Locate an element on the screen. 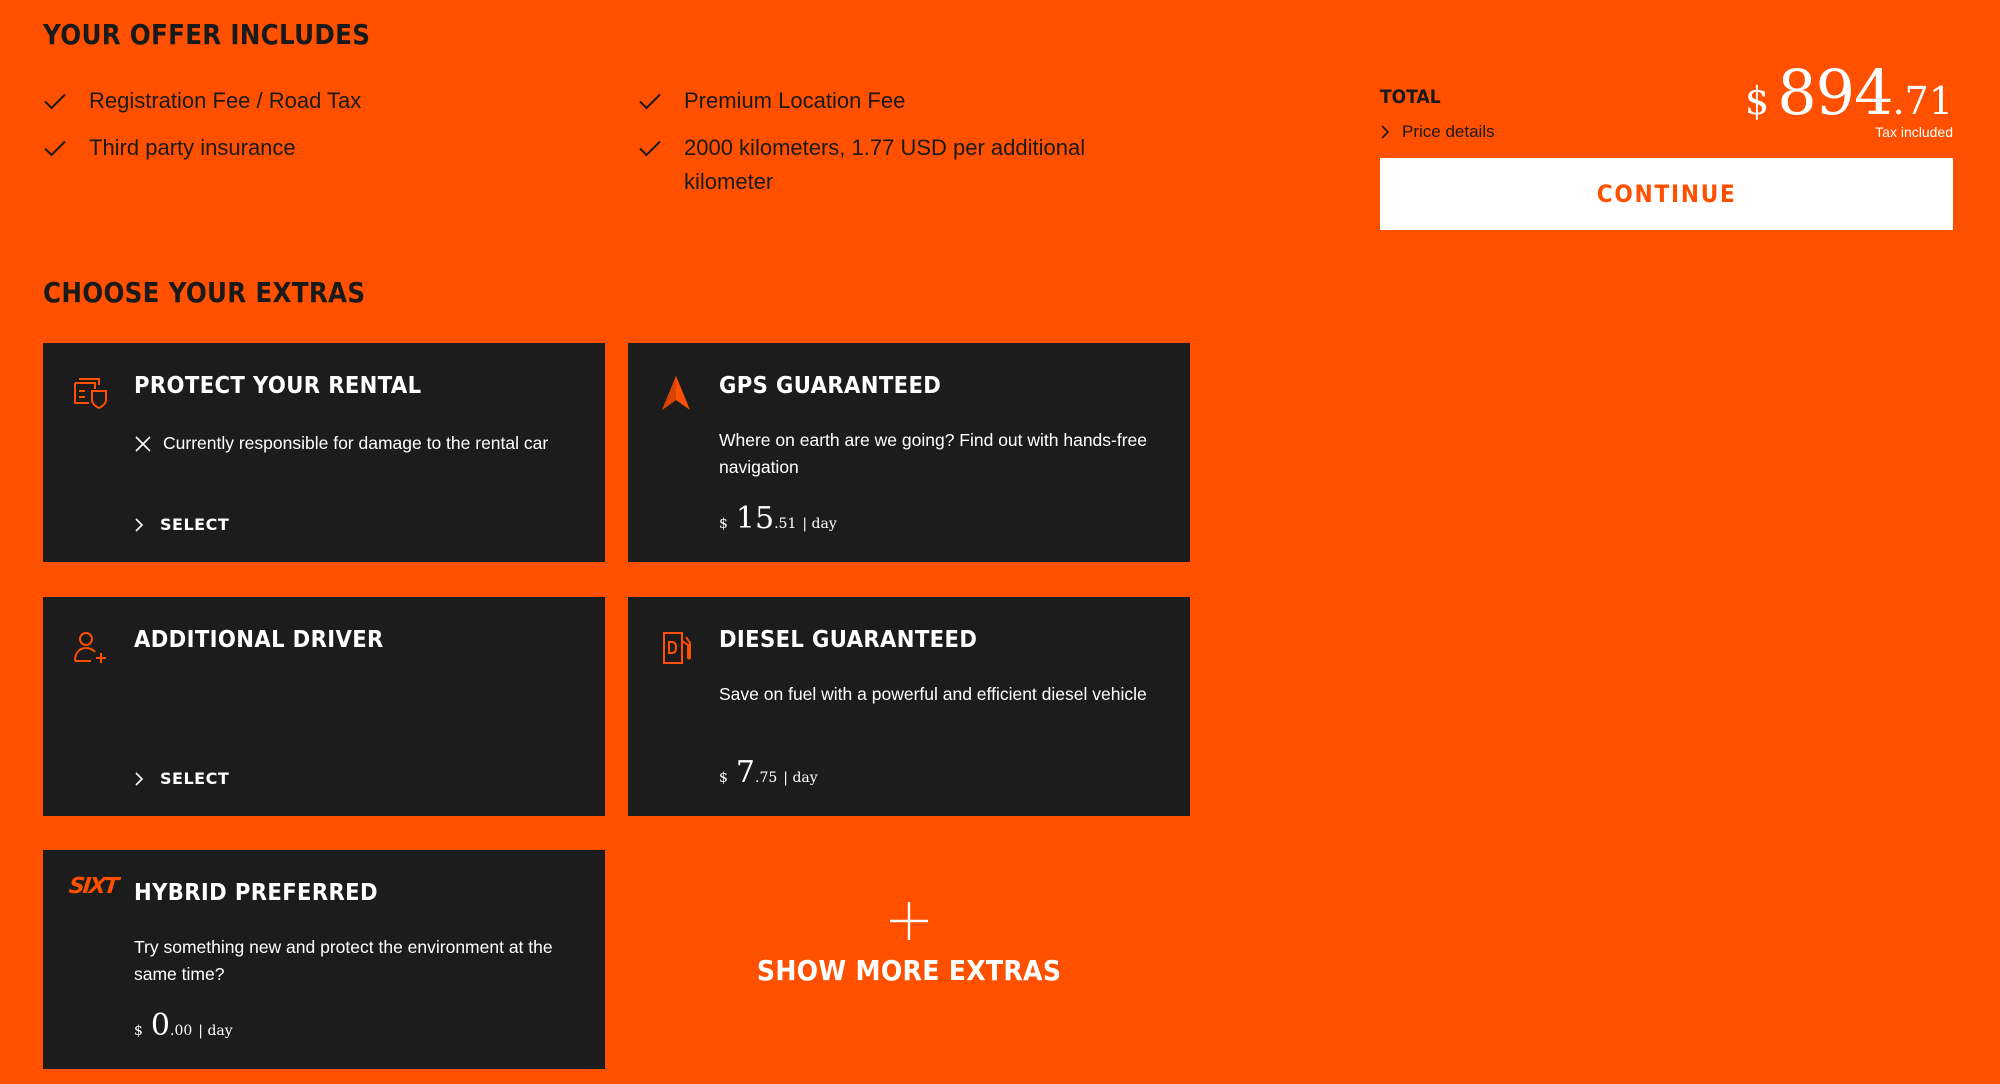 The image size is (2000, 1084). plus-icon is located at coordinates (909, 921).